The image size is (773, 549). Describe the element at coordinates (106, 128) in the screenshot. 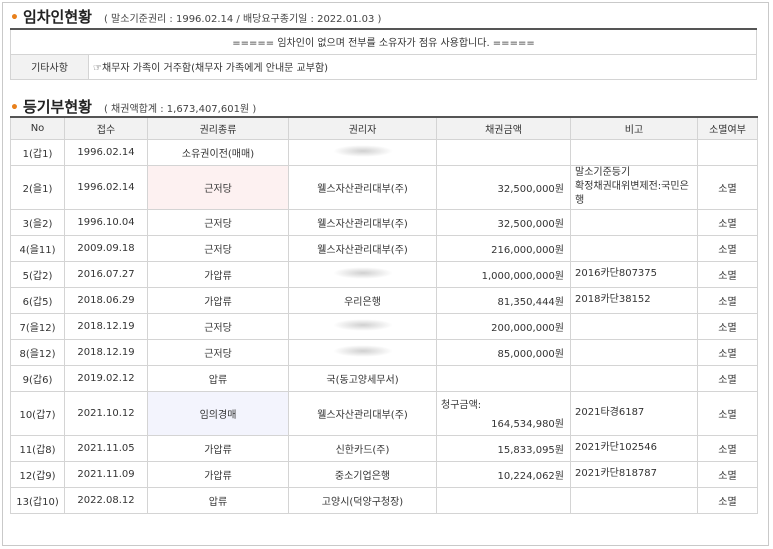

I see `col-header-date: 접수` at that location.